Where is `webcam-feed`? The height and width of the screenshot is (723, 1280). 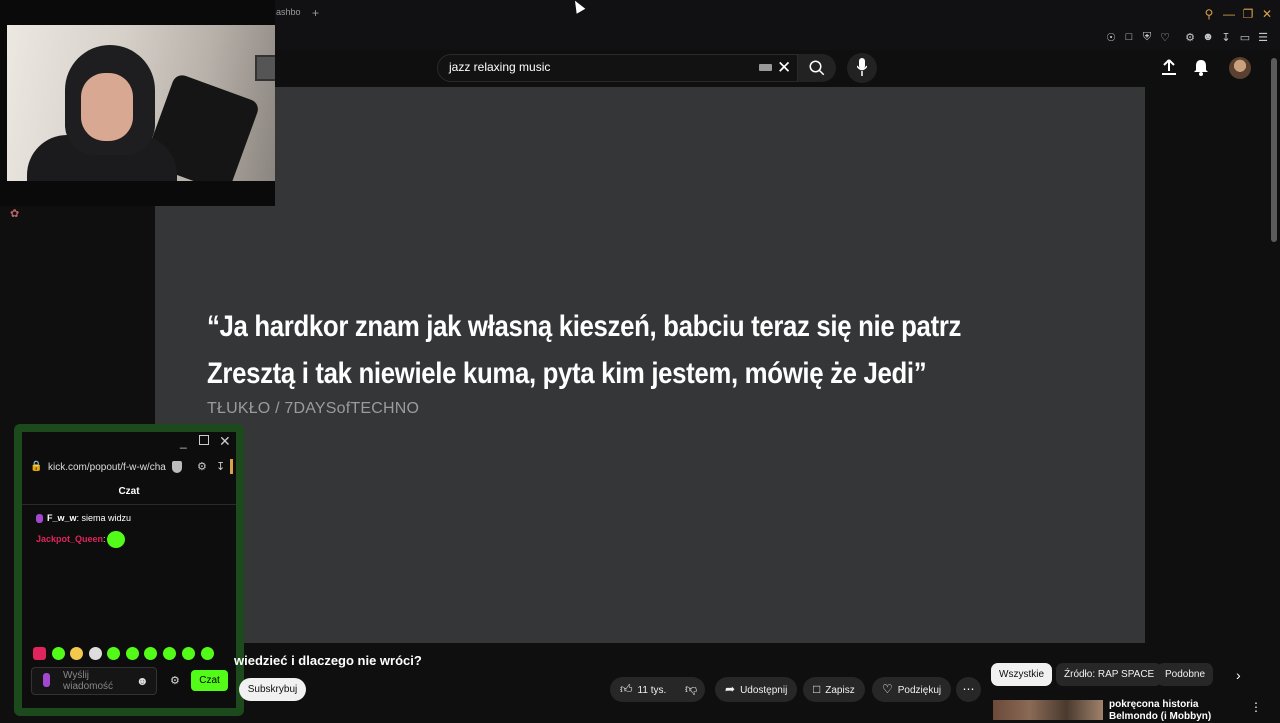 webcam-feed is located at coordinates (141, 103).